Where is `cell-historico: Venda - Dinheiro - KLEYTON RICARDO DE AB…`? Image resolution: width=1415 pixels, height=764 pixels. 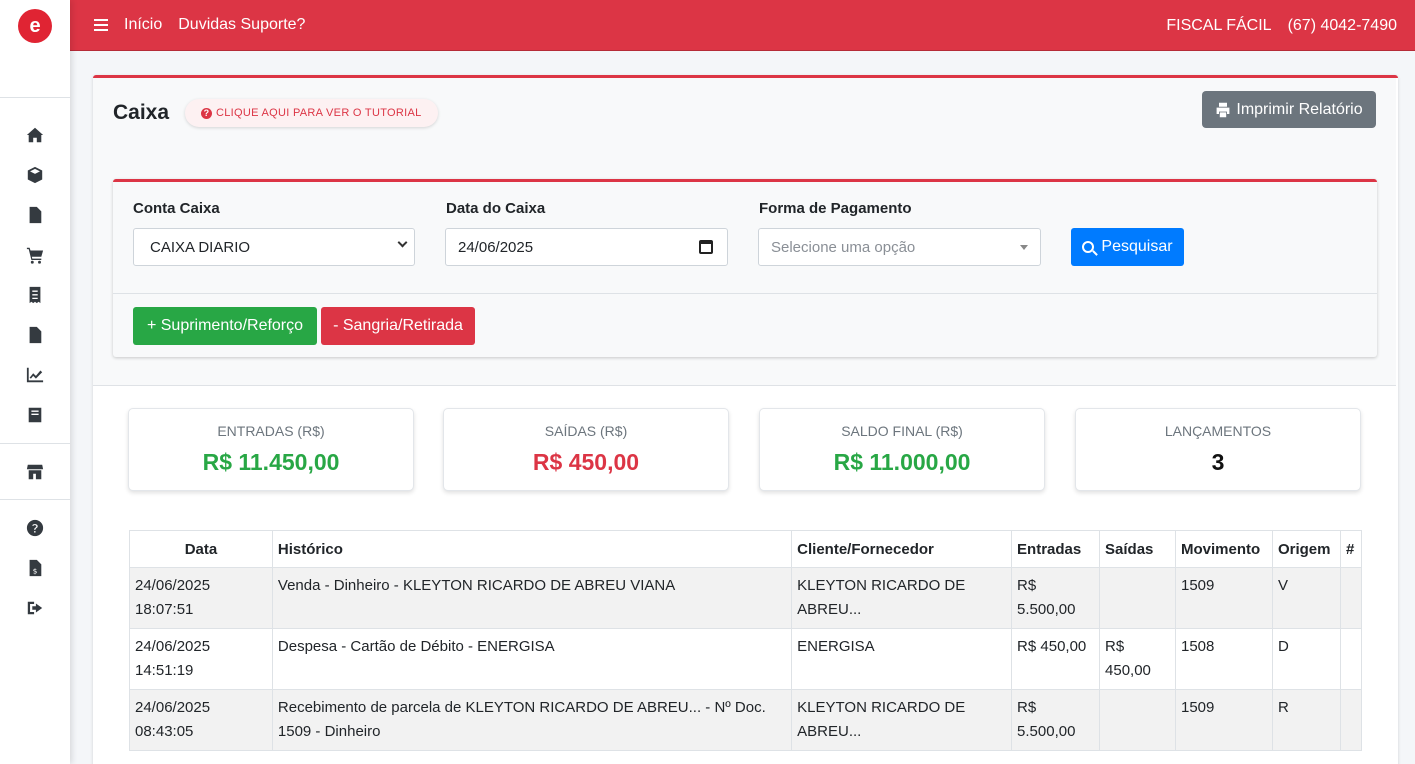 cell-historico: Venda - Dinheiro - KLEYTON RICARDO DE AB… is located at coordinates (532, 598).